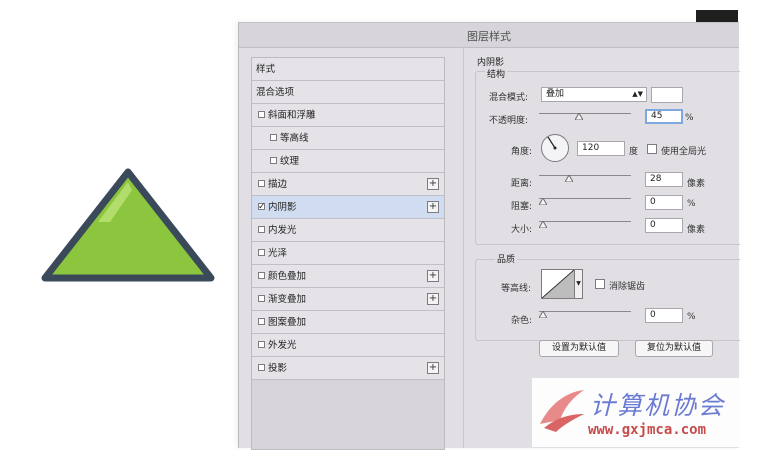 The height and width of the screenshot is (450, 764). Describe the element at coordinates (348, 299) in the screenshot. I see `style-row: 渐变叠加 +` at that location.